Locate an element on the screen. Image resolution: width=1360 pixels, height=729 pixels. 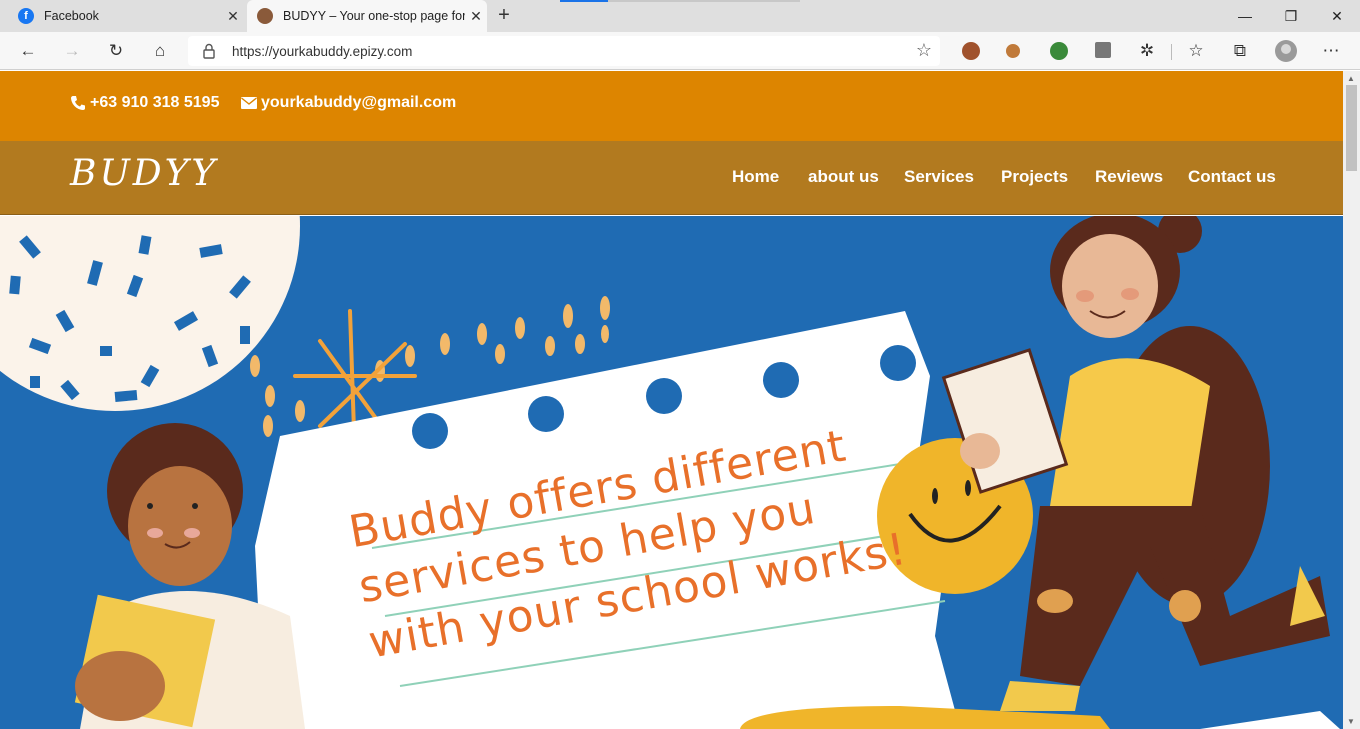
refresh-icon: ↻ is located at coordinates (116, 51).